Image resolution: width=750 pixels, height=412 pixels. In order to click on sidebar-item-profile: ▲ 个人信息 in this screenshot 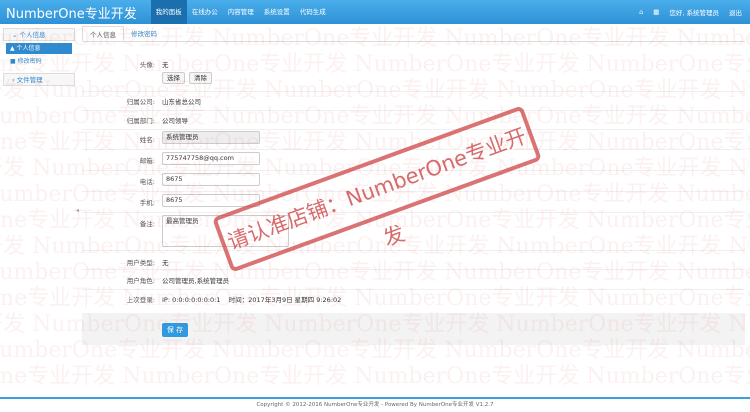, I will do `click(39, 48)`.